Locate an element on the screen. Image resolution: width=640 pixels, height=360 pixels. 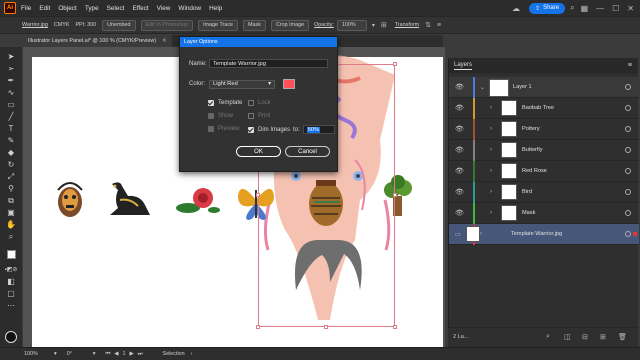
last-artboard-icon: ⏭ is located at coordinates (140, 354).